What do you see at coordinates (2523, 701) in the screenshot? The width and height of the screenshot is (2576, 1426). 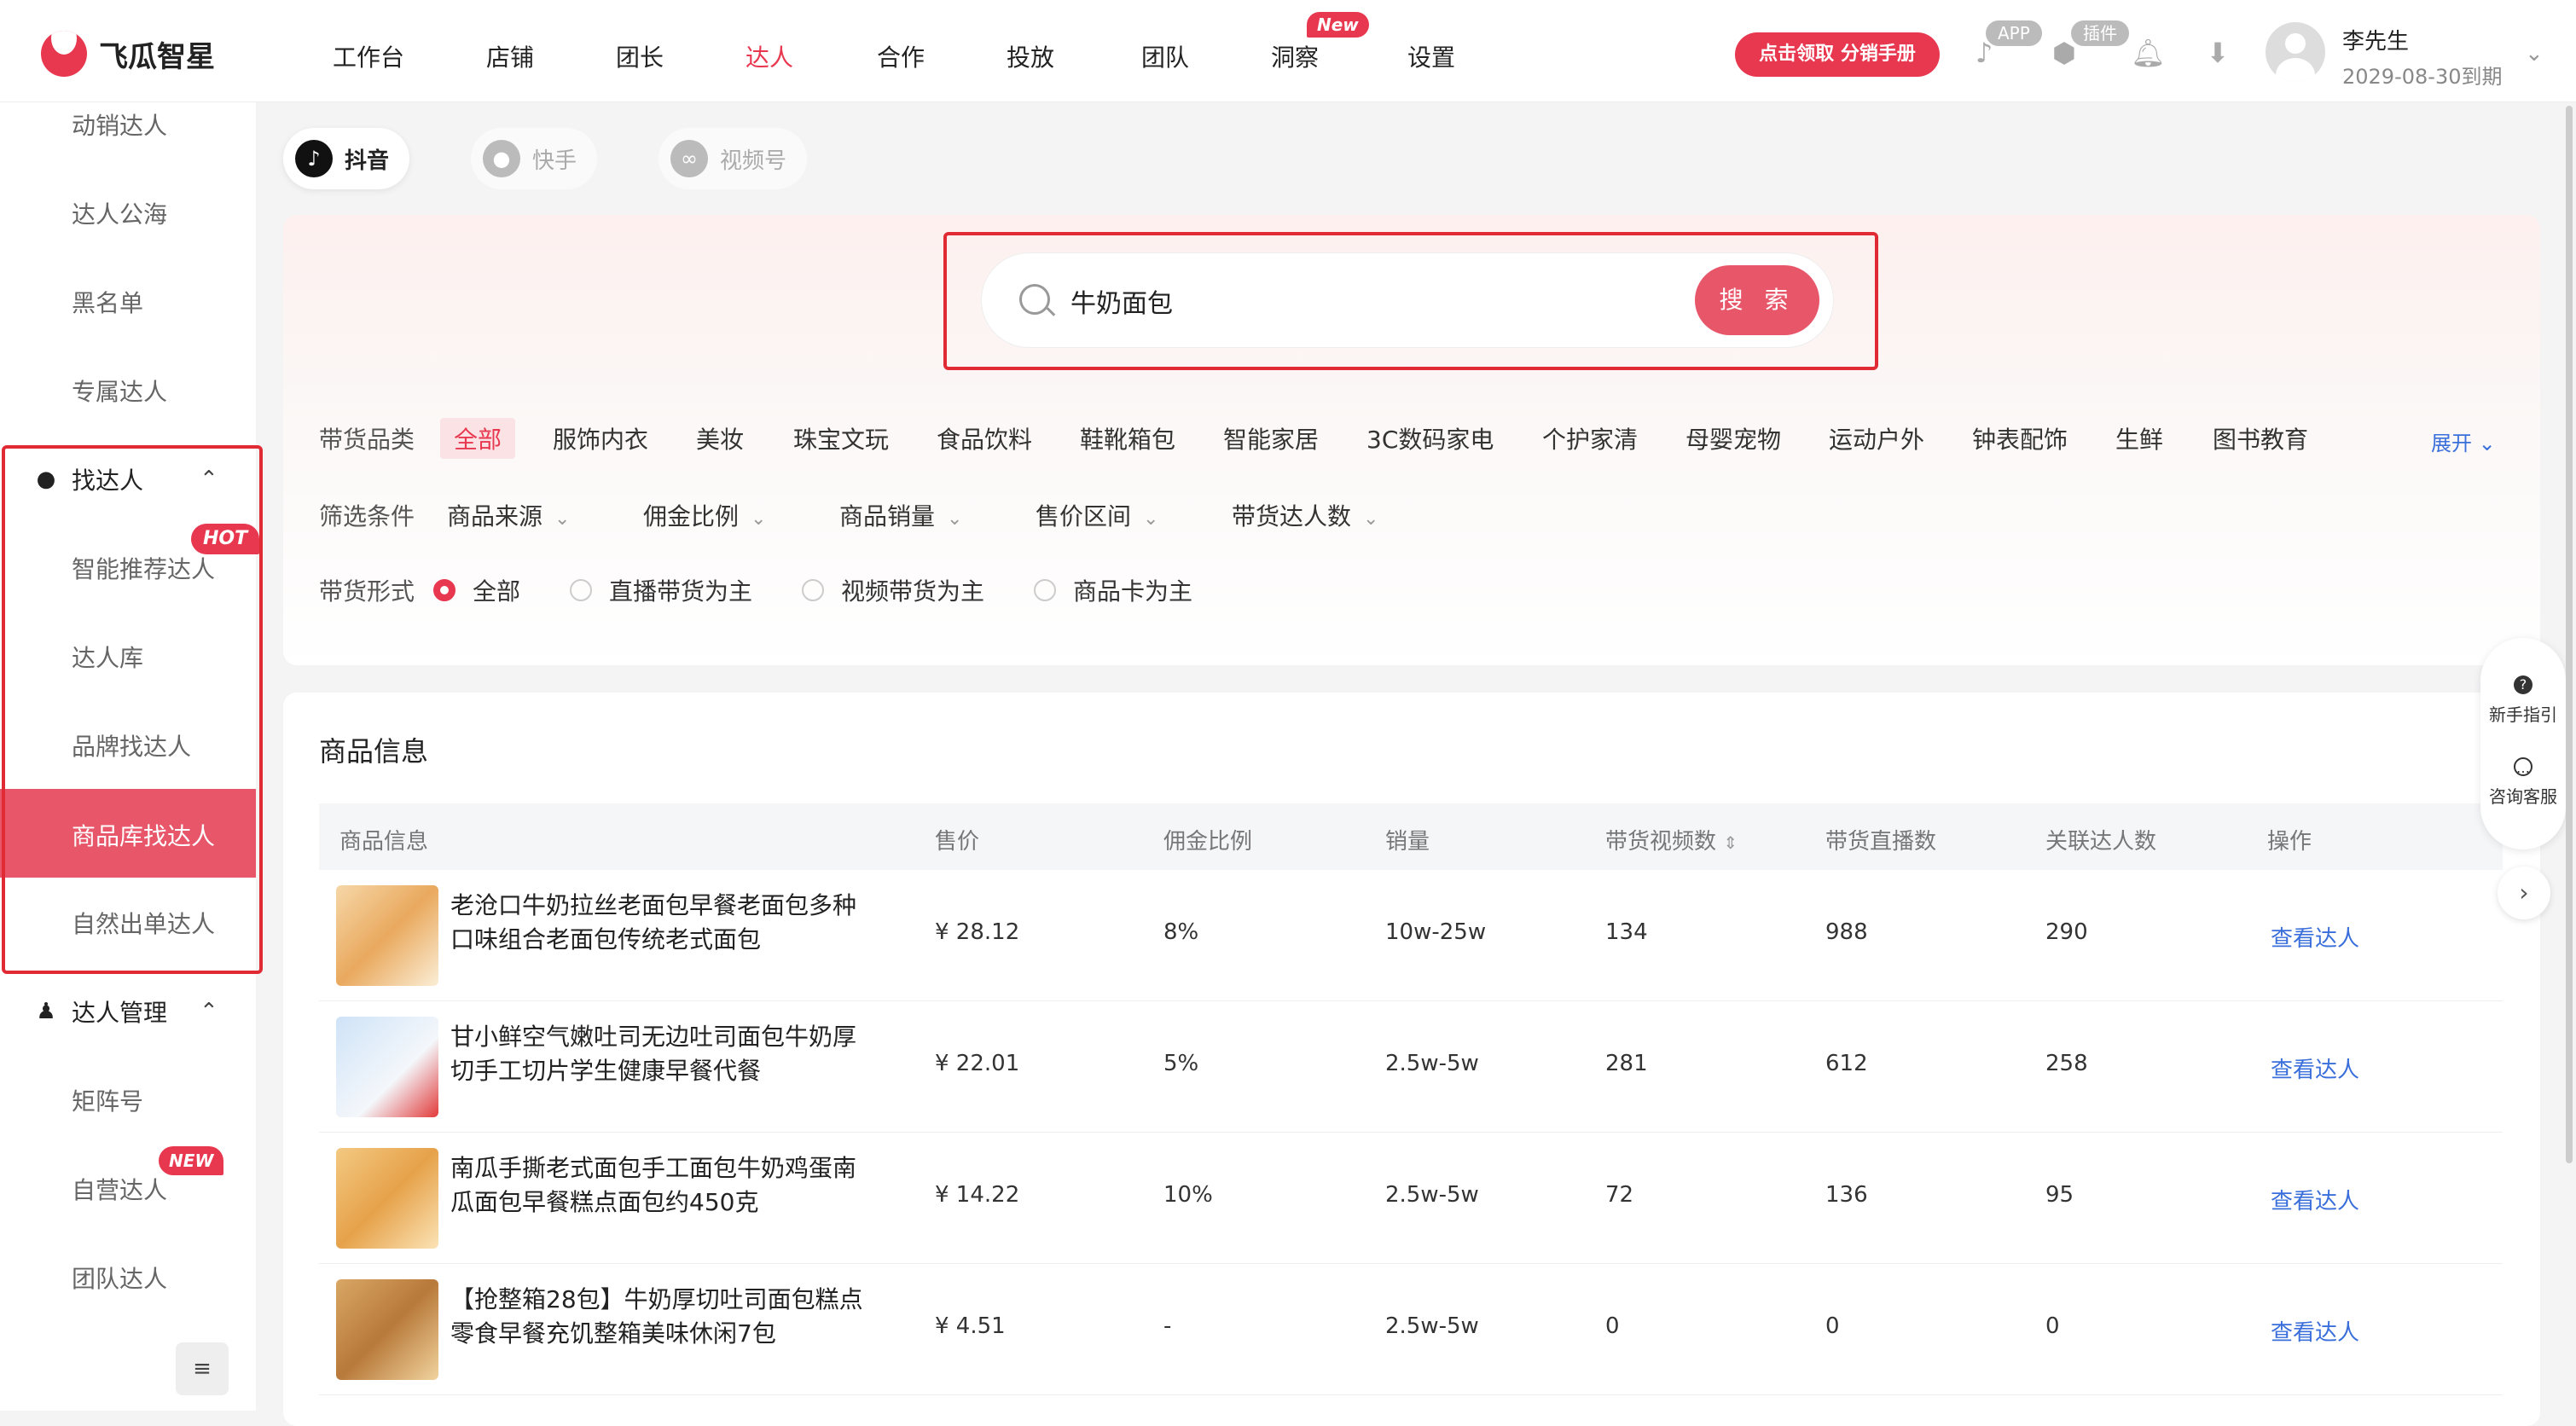 I see `guide-button: ? 新手指引` at bounding box center [2523, 701].